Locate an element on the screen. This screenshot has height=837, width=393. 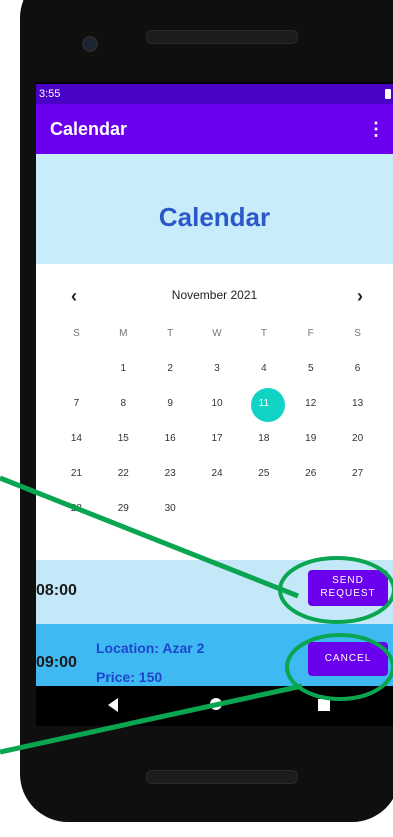
day-cell: 28 is located at coordinates (76, 516).